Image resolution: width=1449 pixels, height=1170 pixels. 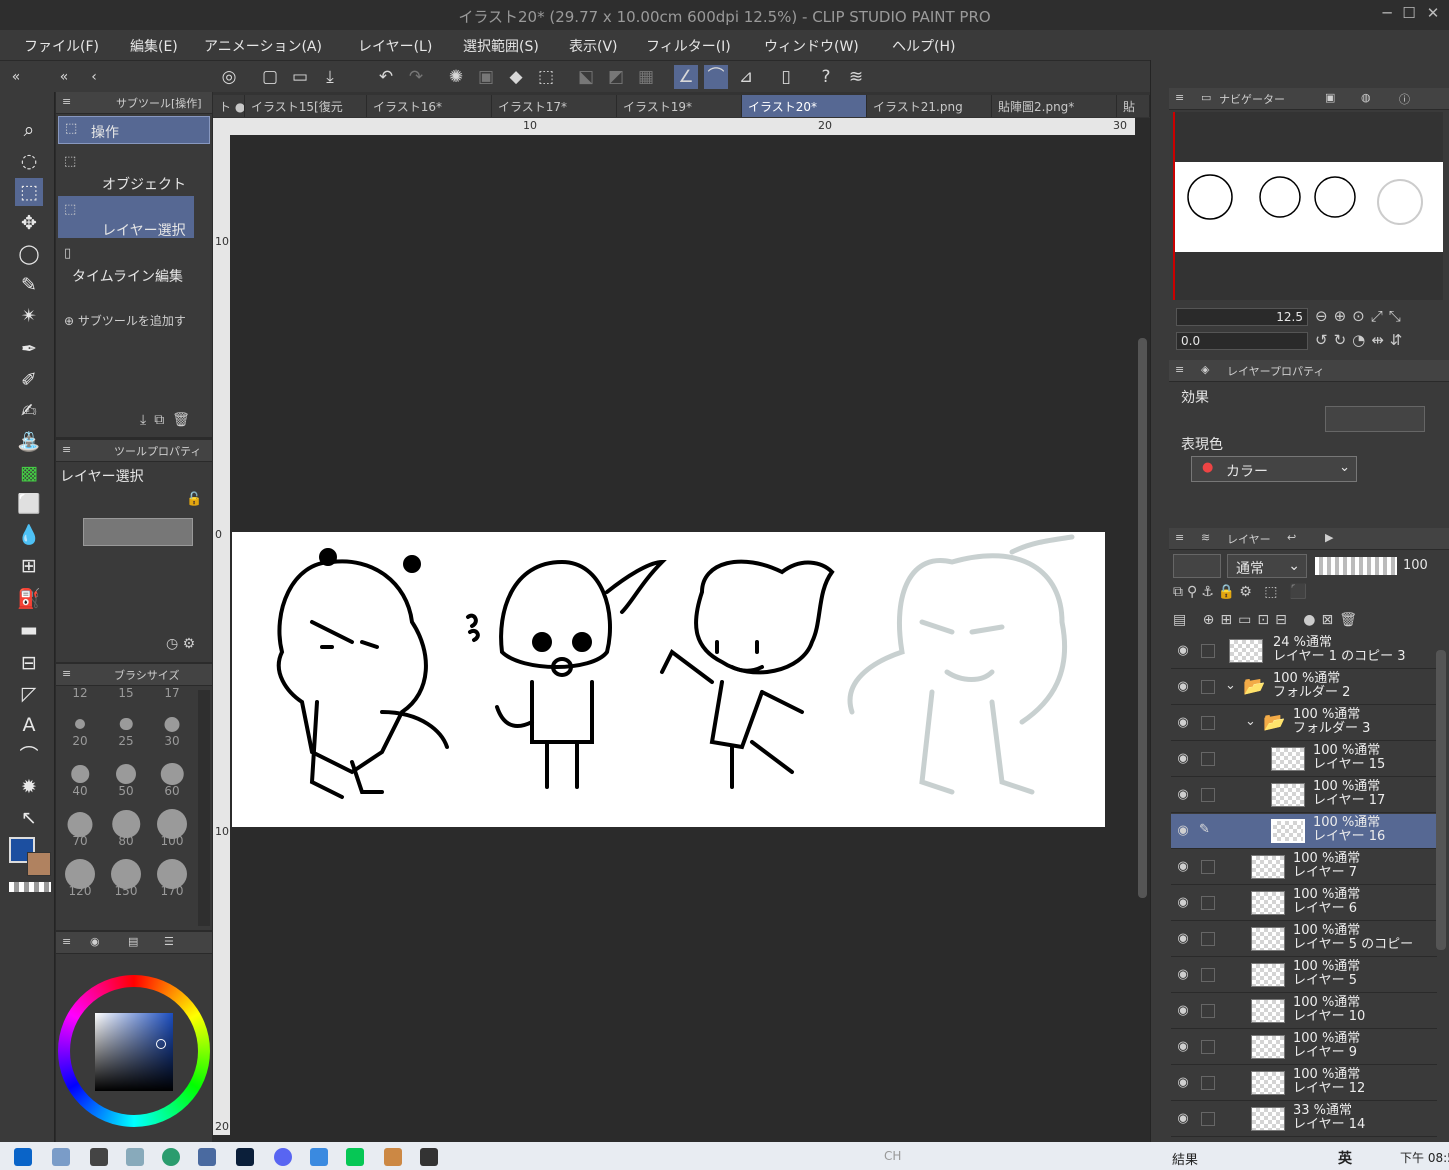 What do you see at coordinates (804, 106) in the screenshot?
I see `tab-illust20: イラスト20*` at bounding box center [804, 106].